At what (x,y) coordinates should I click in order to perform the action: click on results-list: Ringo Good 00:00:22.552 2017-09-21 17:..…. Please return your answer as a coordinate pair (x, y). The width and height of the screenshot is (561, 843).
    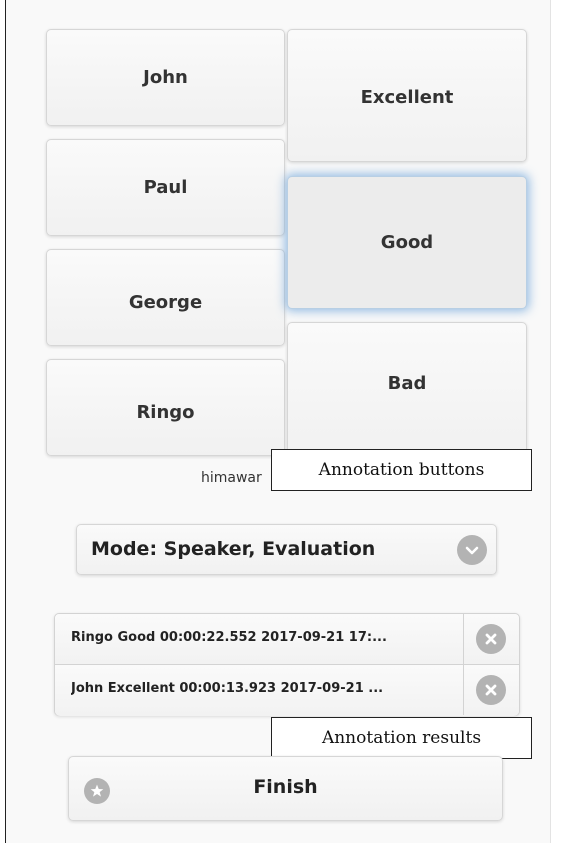
    Looking at the image, I should click on (287, 664).